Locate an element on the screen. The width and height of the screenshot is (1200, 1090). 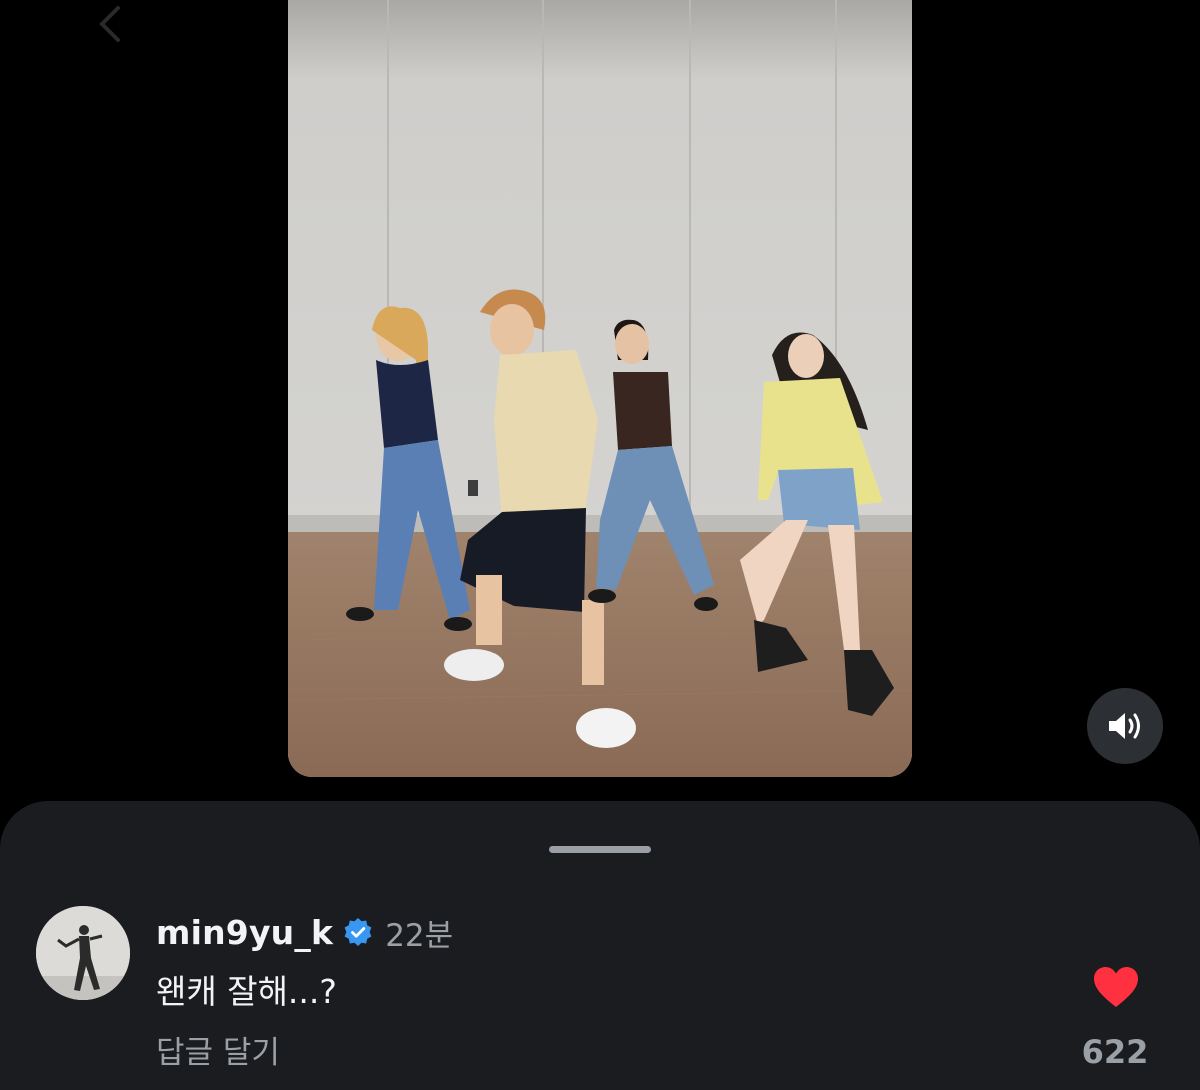
back-chevron-icon is located at coordinates (112, 24).